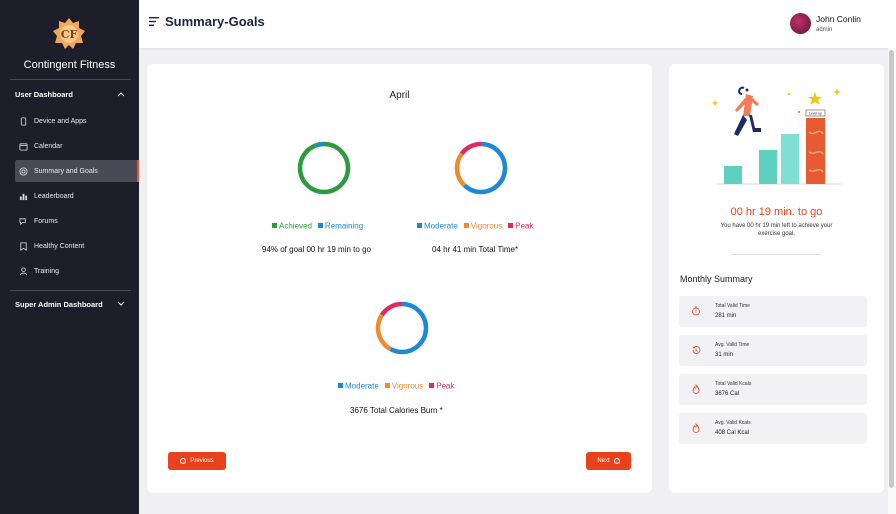 This screenshot has height=514, width=896. What do you see at coordinates (733, 384) in the screenshot?
I see `stat-label: Total Valid Kcals` at bounding box center [733, 384].